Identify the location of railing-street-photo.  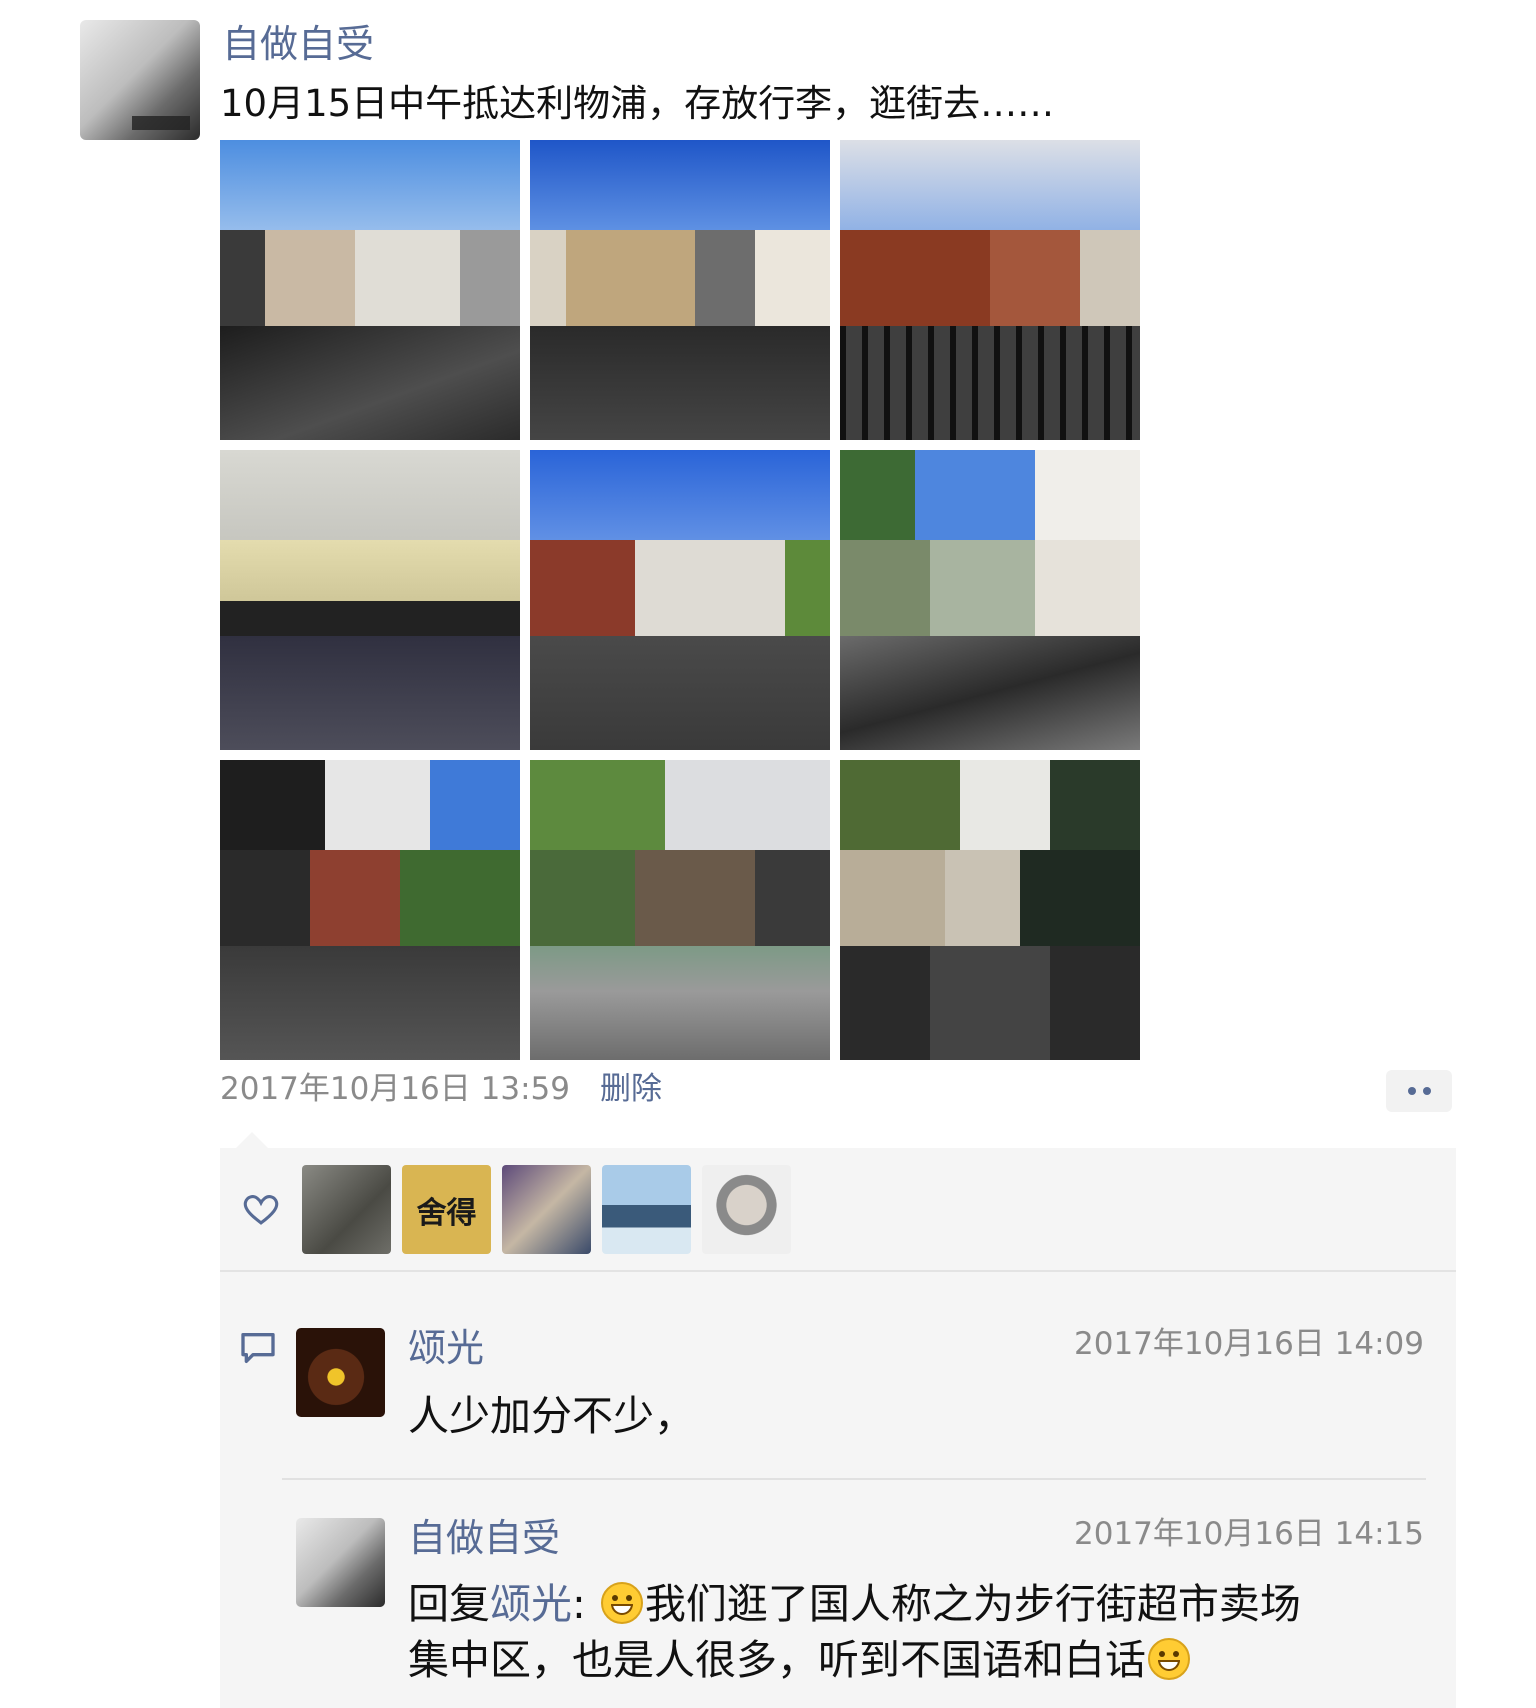
(990, 290).